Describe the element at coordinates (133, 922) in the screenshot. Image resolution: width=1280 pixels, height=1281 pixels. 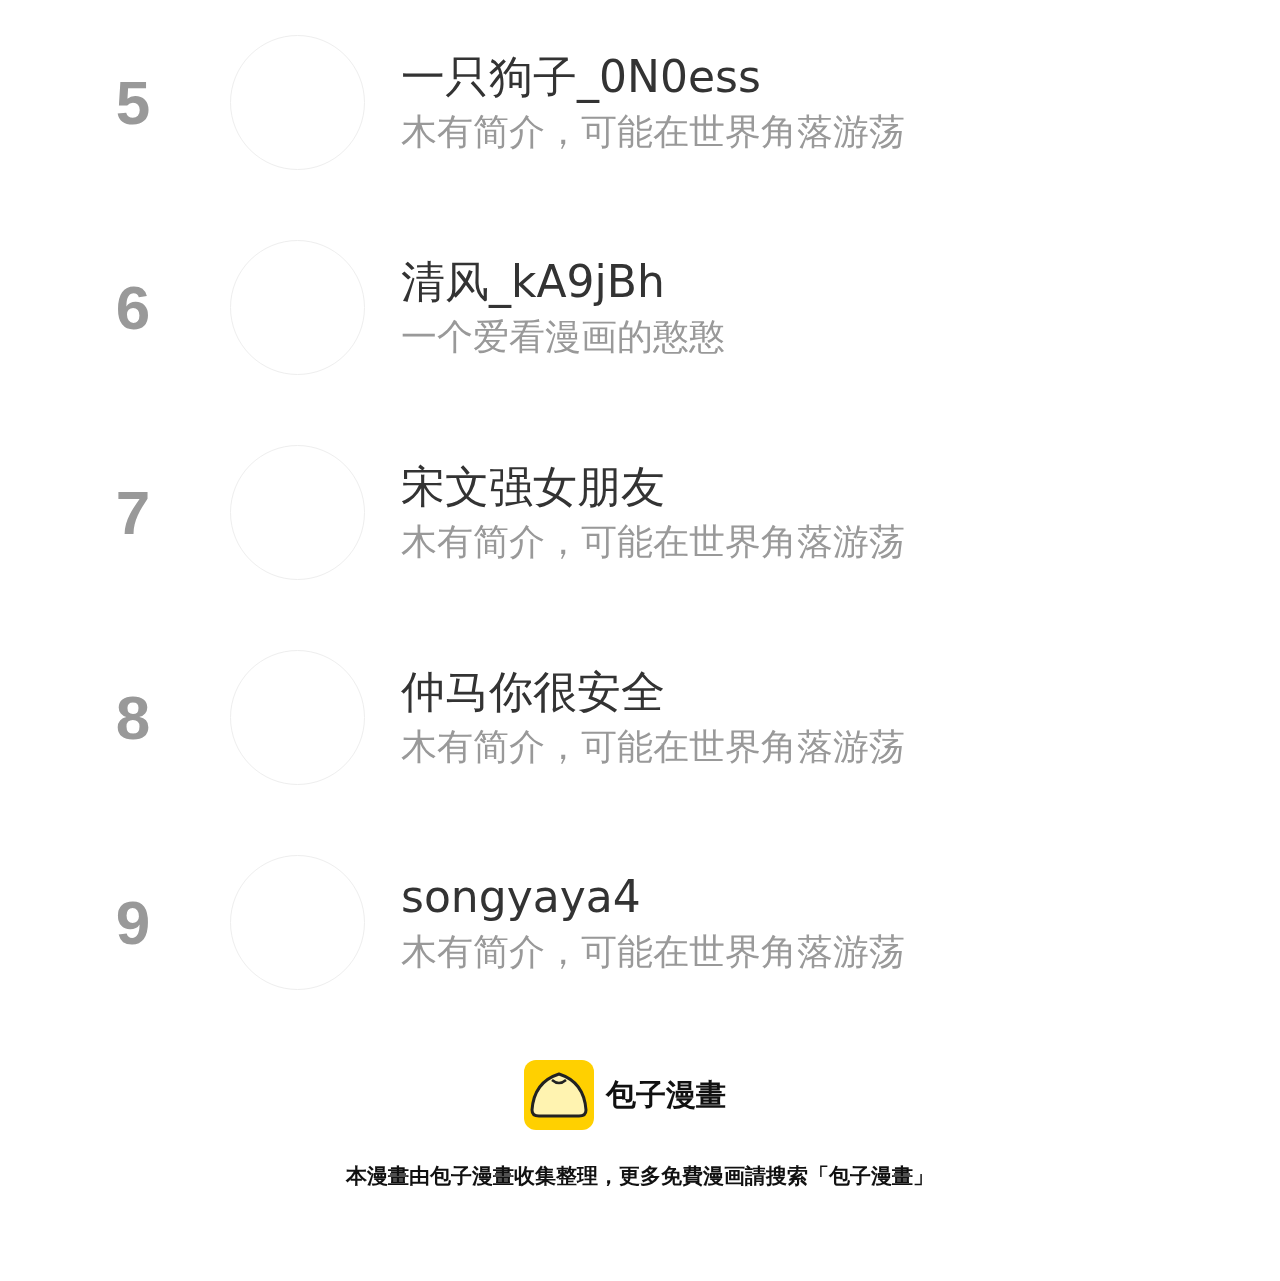
I see `rank-number: 9` at that location.